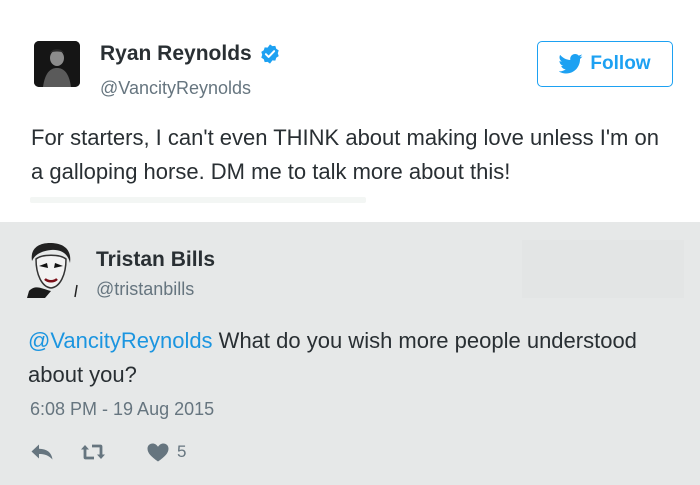  I want to click on reply-author-name: Ryan Reynolds, so click(176, 54).